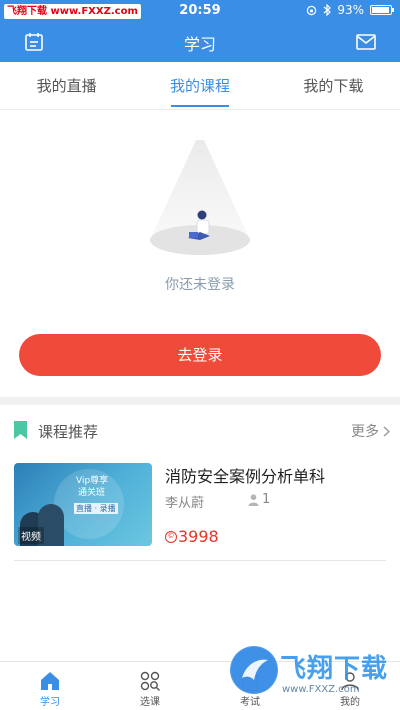  Describe the element at coordinates (50, 681) in the screenshot. I see `home-icon` at that location.